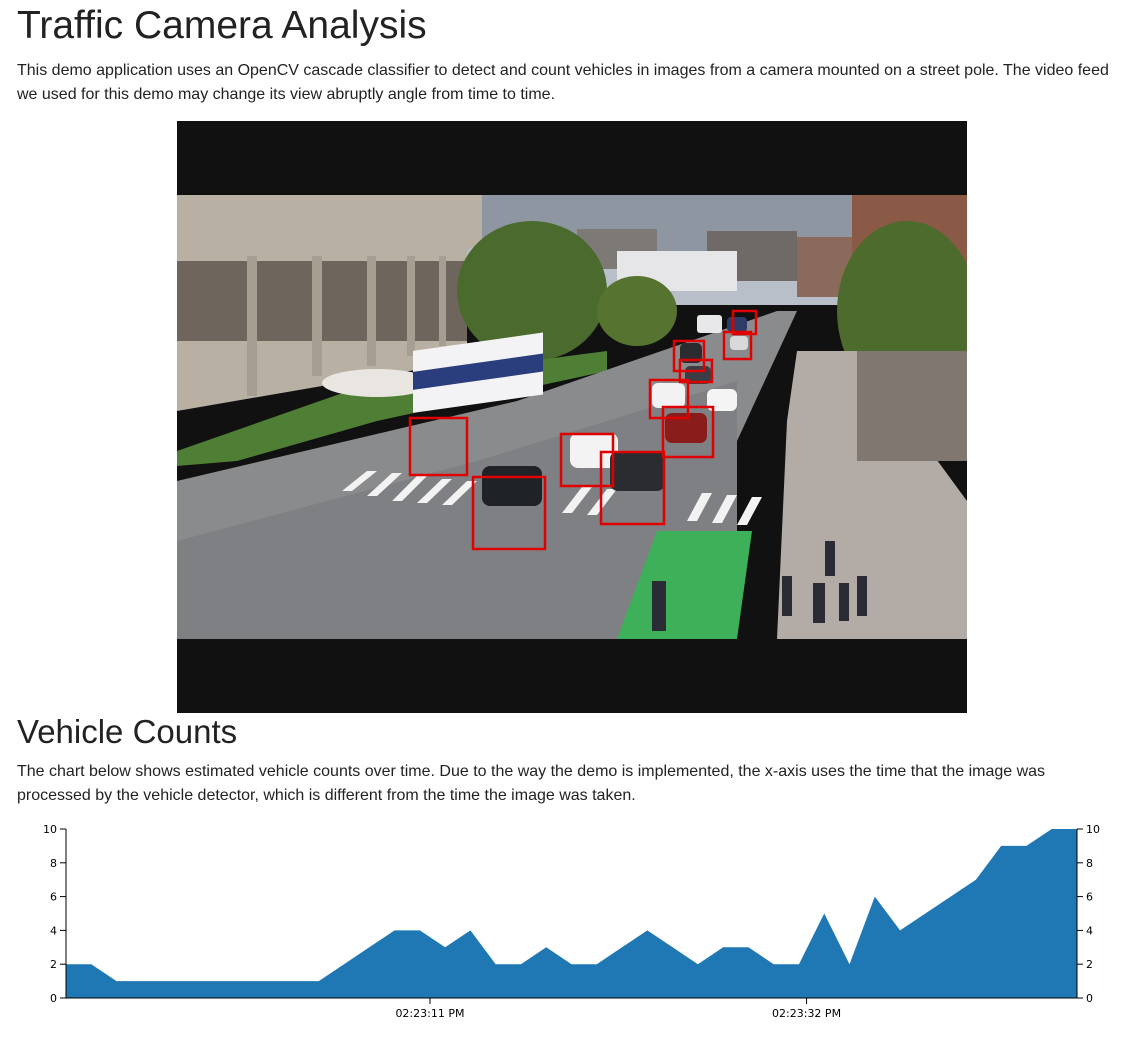 This screenshot has height=1037, width=1133. What do you see at coordinates (1089, 897) in the screenshot?
I see `y-tick-label-right: 6` at bounding box center [1089, 897].